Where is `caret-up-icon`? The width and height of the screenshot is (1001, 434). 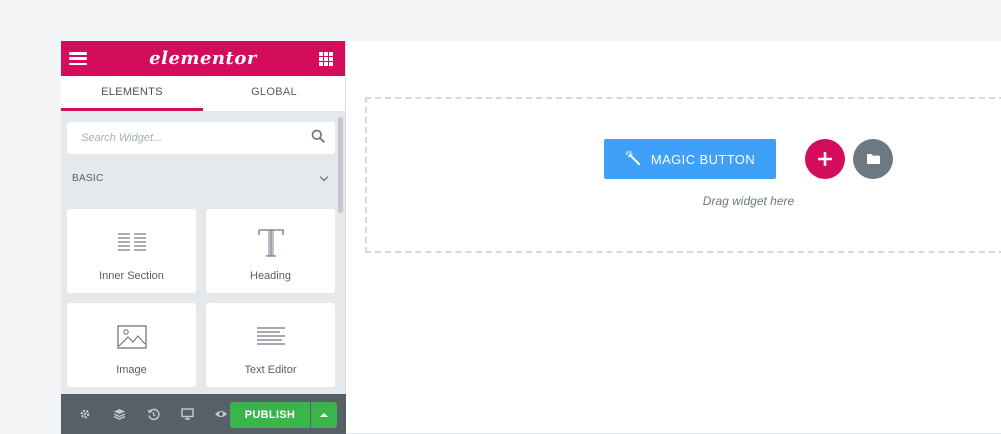
caret-up-icon is located at coordinates (324, 415).